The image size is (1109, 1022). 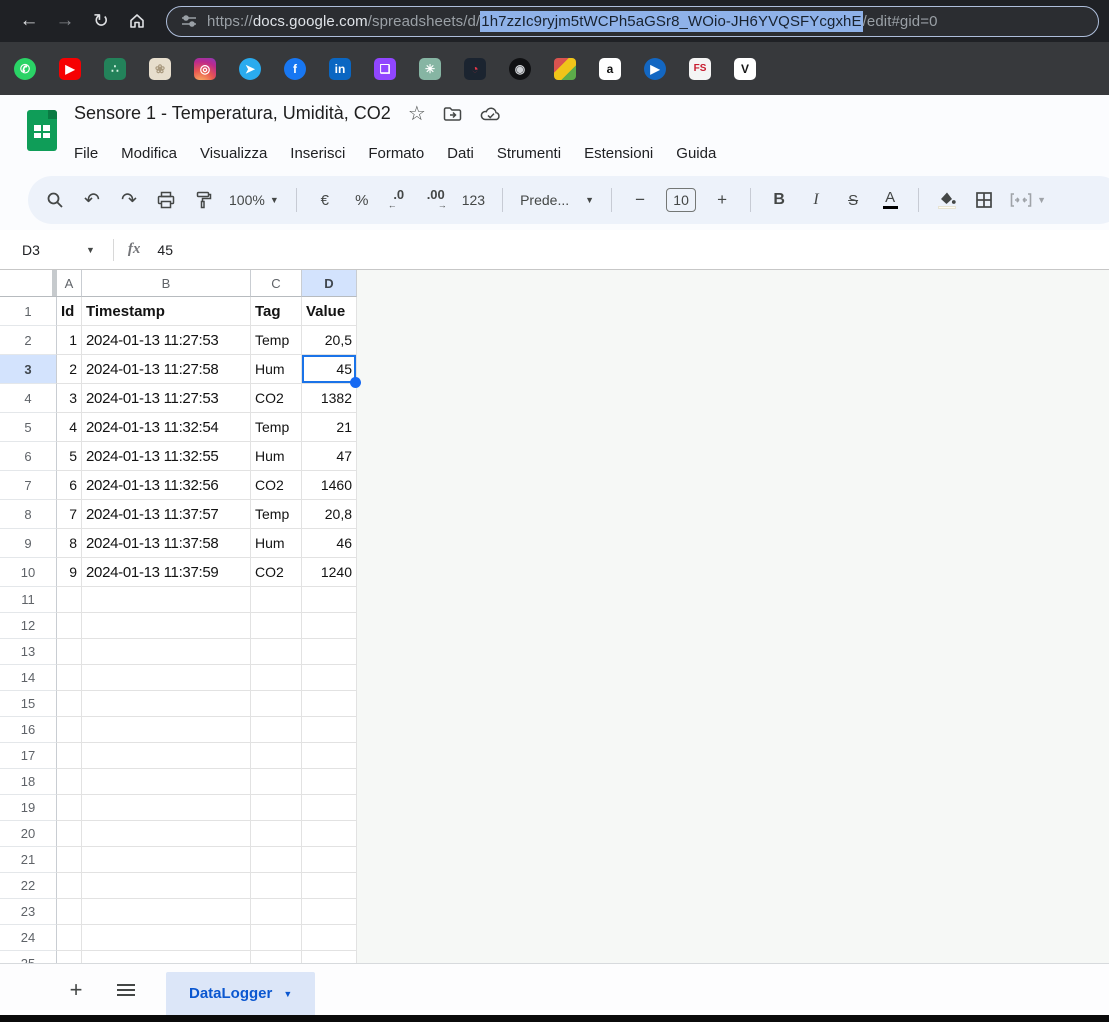 What do you see at coordinates (362, 200) in the screenshot?
I see `percent-format-button: %` at bounding box center [362, 200].